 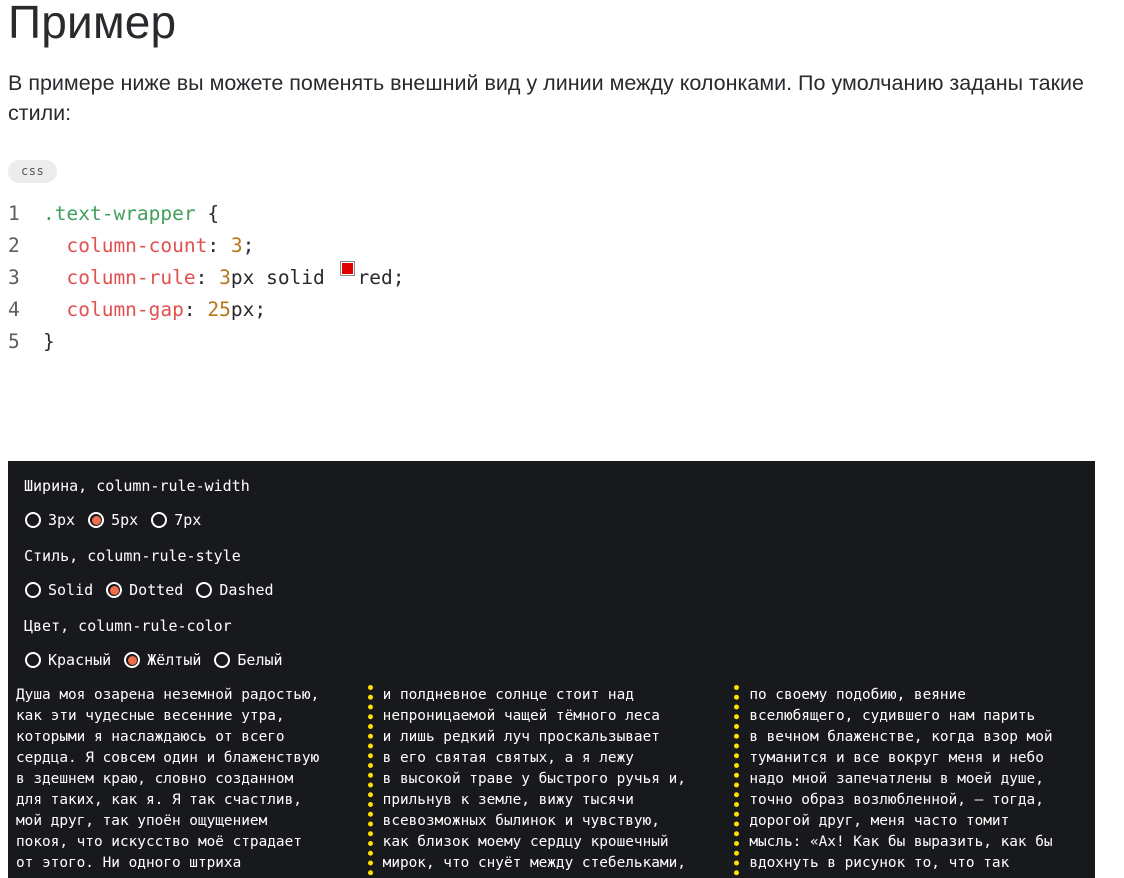 What do you see at coordinates (92, 24) in the screenshot?
I see `page-title: Пример` at bounding box center [92, 24].